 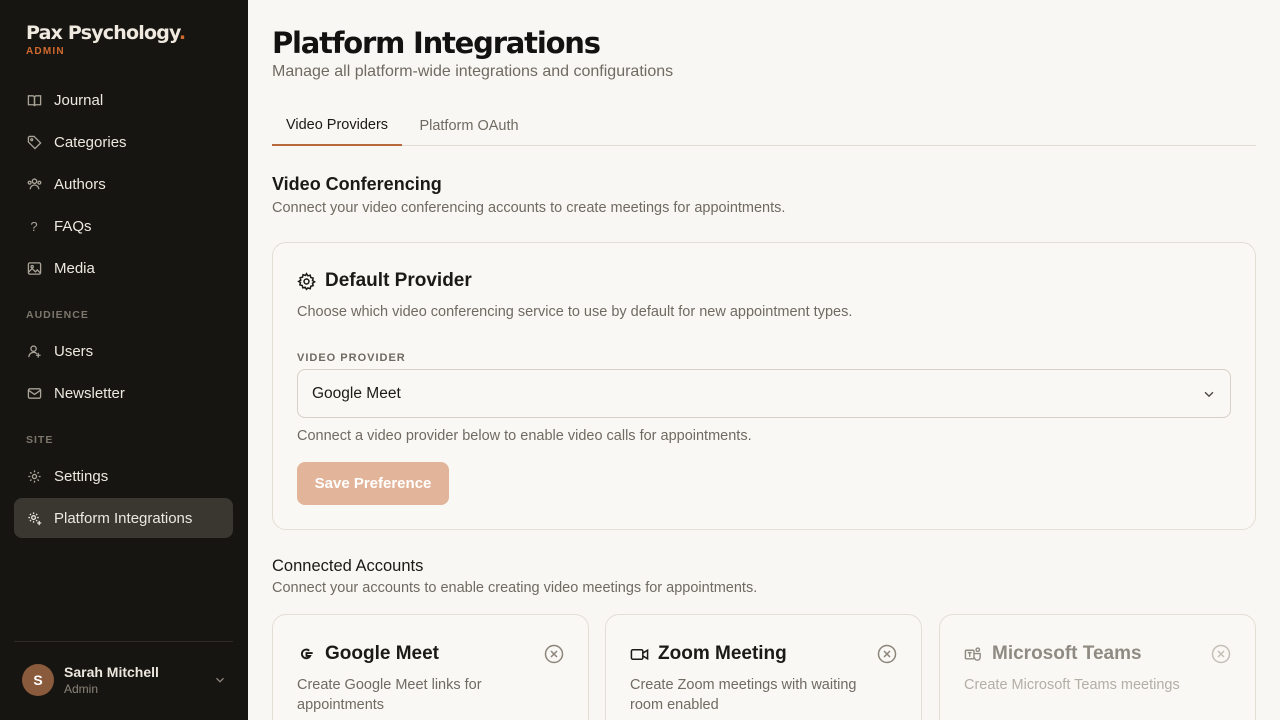 What do you see at coordinates (382, 653) in the screenshot?
I see `provider-name: Google Meet` at bounding box center [382, 653].